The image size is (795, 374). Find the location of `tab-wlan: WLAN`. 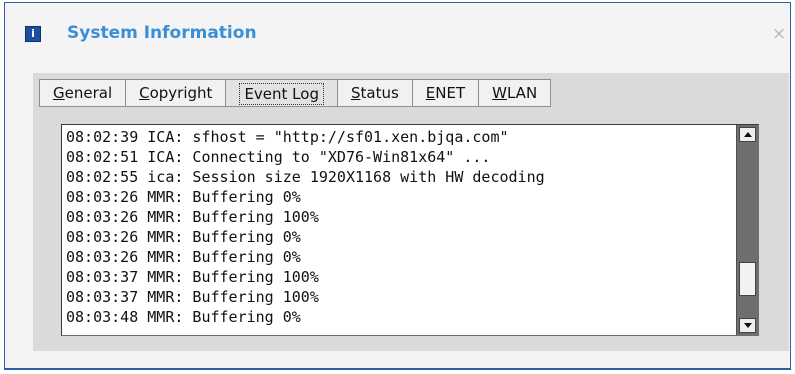

tab-wlan: WLAN is located at coordinates (515, 93).